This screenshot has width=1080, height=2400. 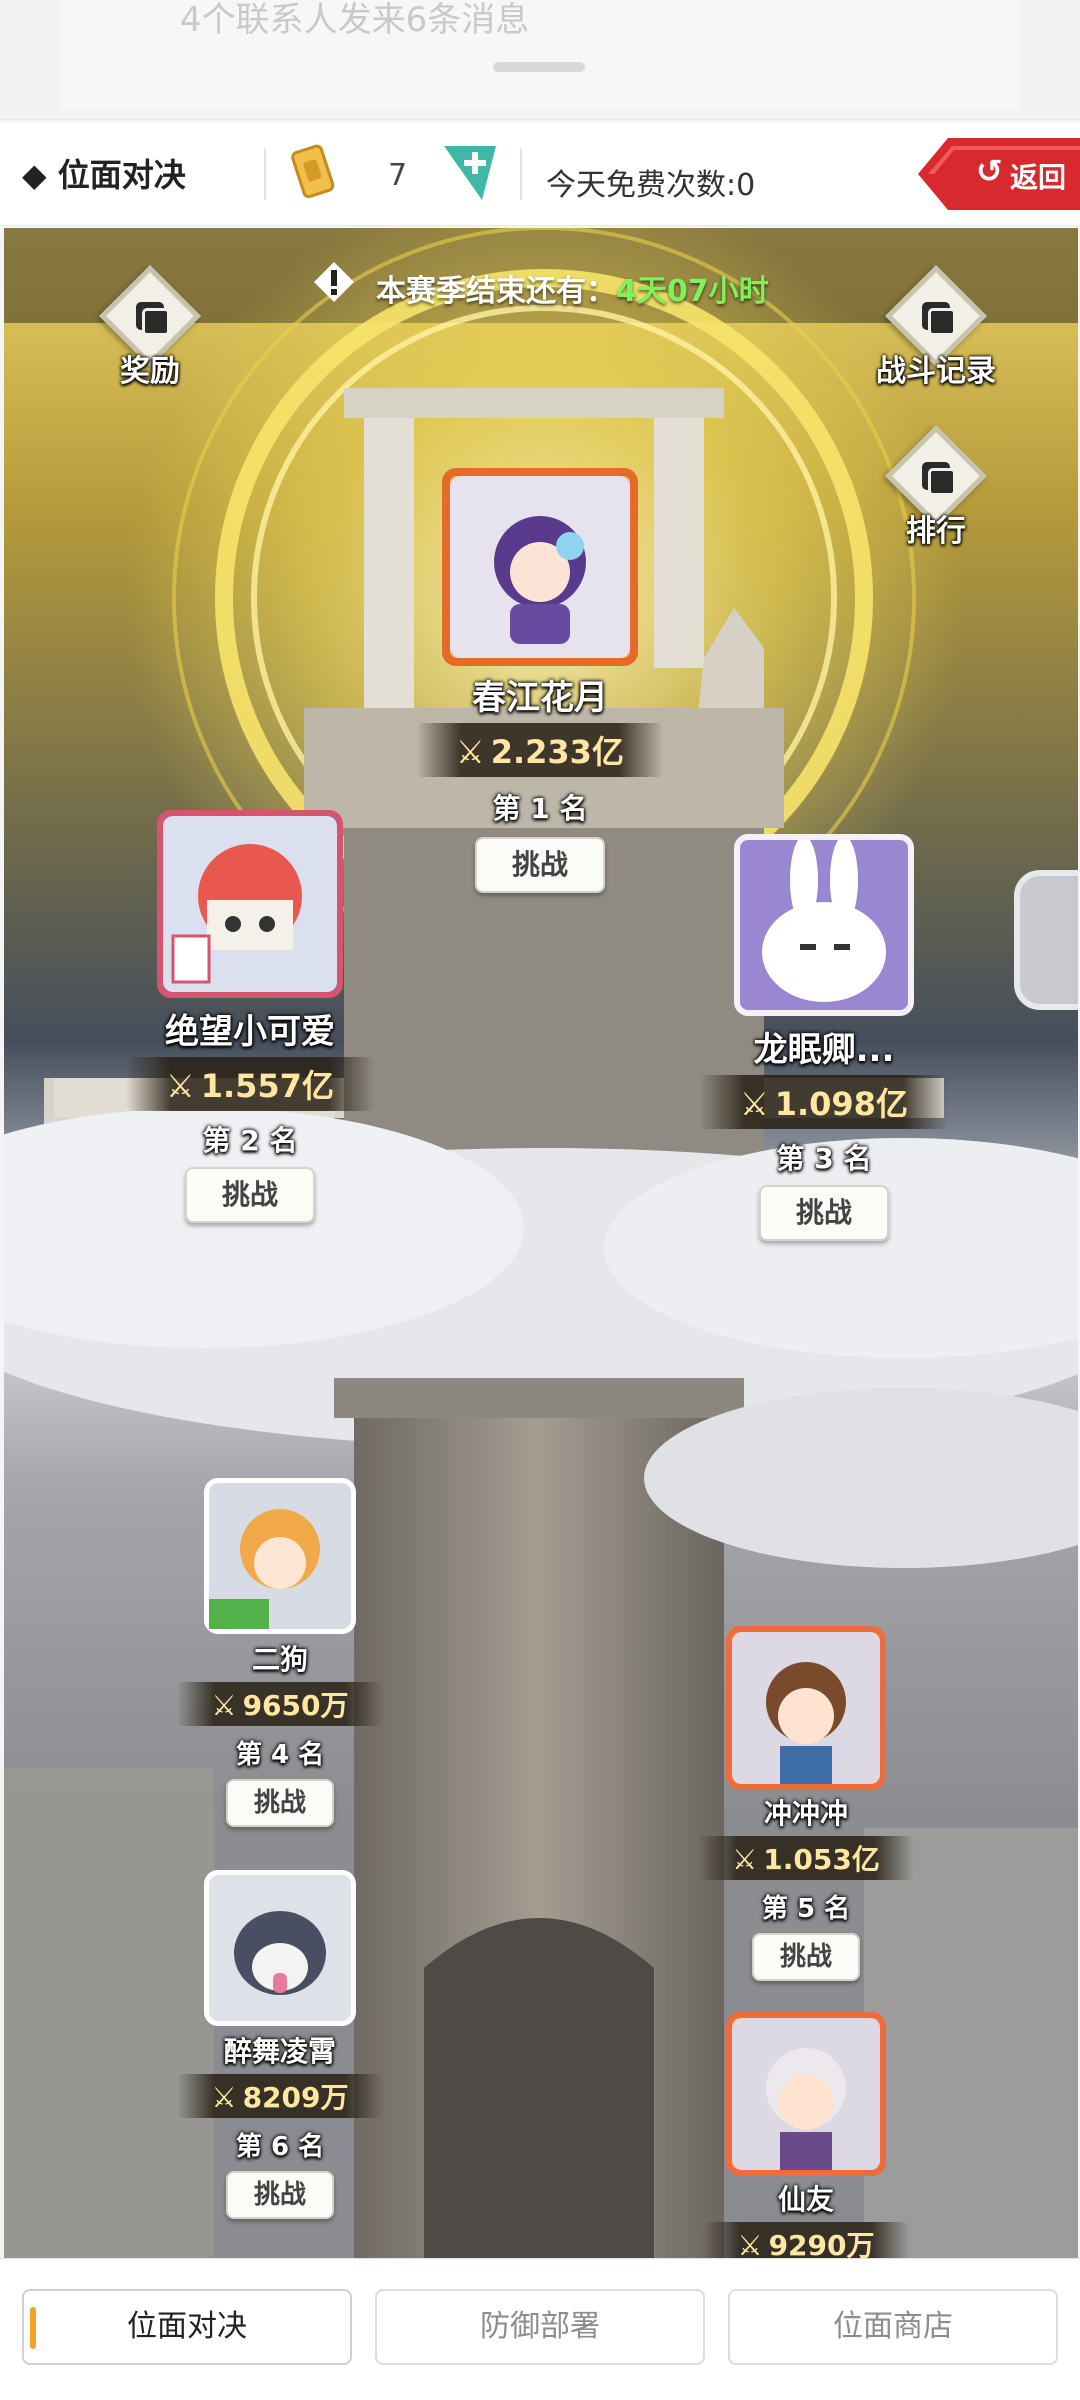 I want to click on tab-plane-shop: 位面商店, so click(x=893, y=2327).